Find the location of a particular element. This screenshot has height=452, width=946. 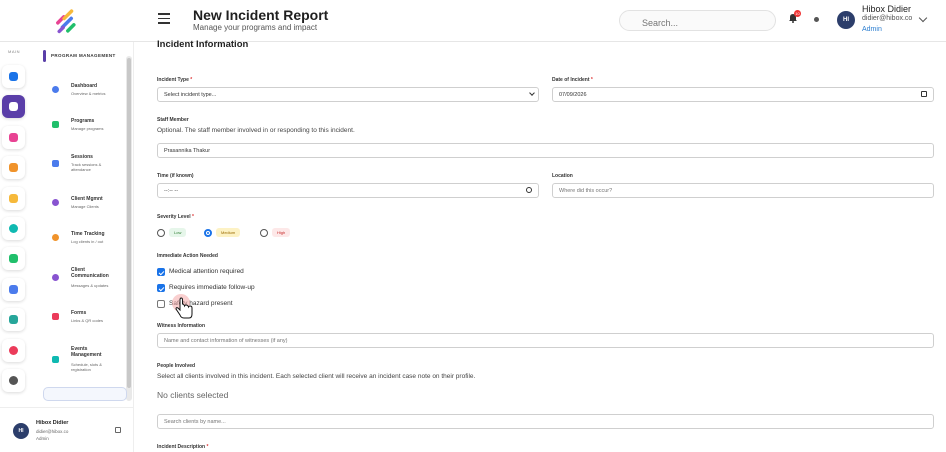

circle-icon is located at coordinates (13, 228).